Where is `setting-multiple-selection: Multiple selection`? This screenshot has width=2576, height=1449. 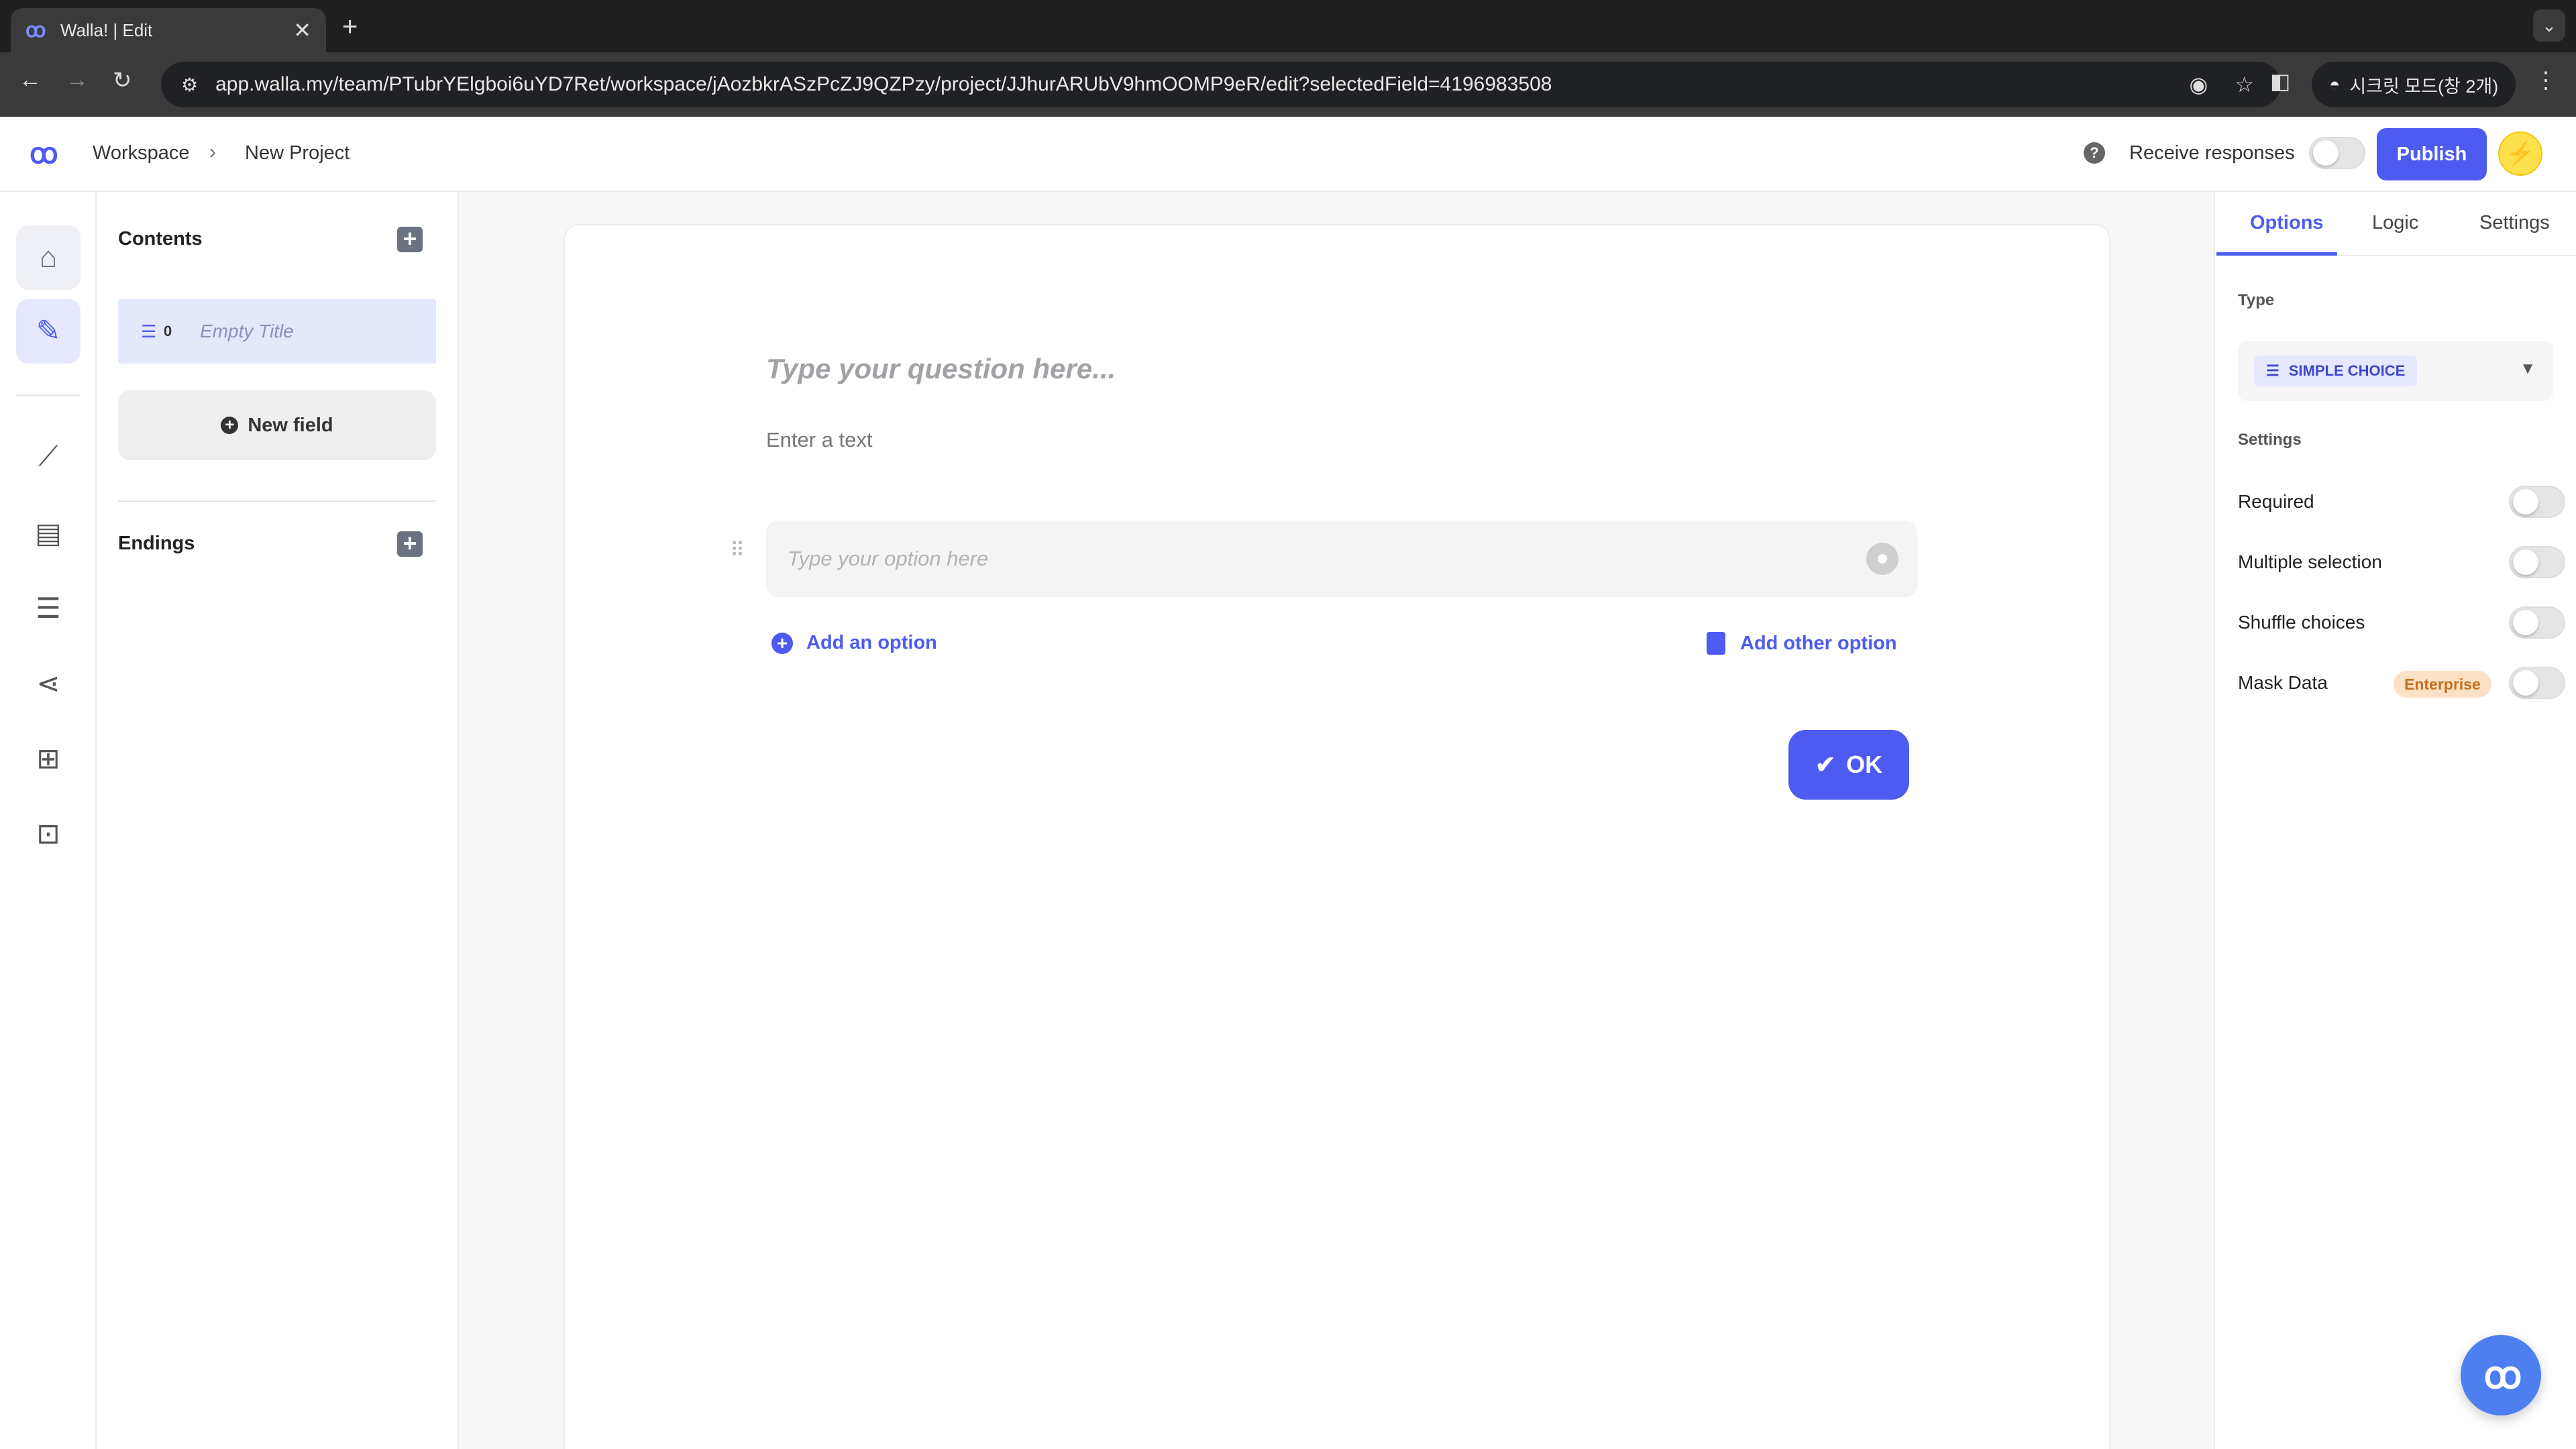
setting-multiple-selection: Multiple selection is located at coordinates (2402, 563).